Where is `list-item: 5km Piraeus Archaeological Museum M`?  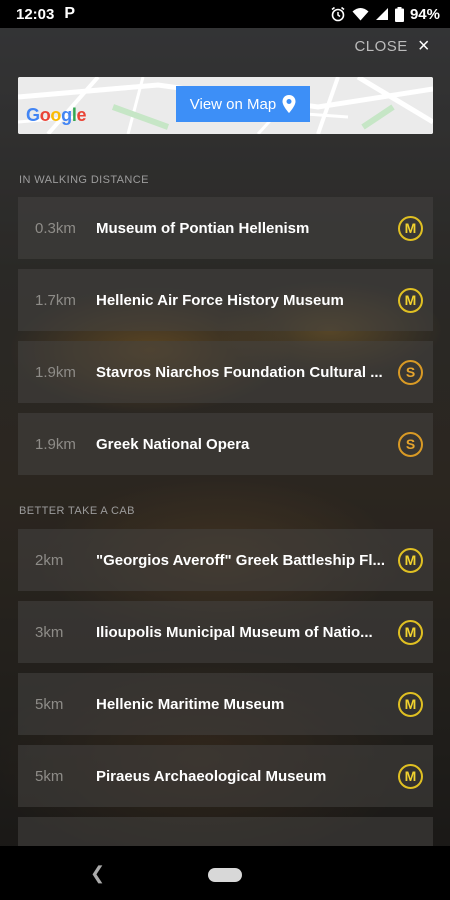
list-item: 5km Piraeus Archaeological Museum M is located at coordinates (225, 776).